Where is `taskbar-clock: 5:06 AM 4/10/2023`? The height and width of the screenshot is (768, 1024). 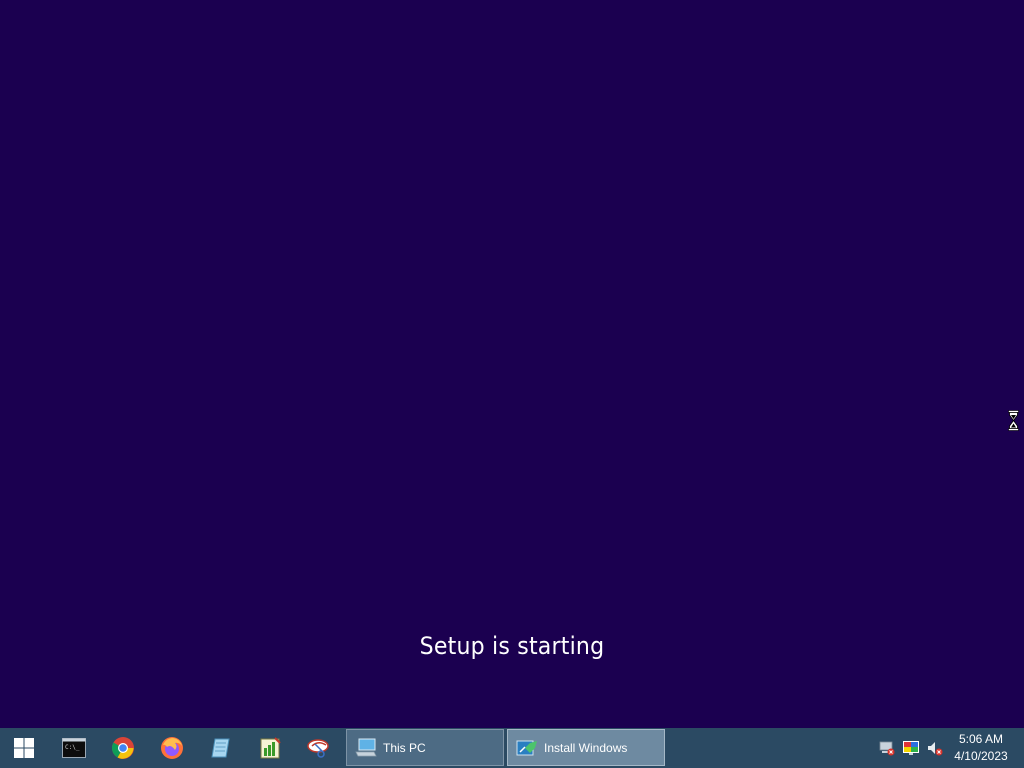 taskbar-clock: 5:06 AM 4/10/2023 is located at coordinates (981, 748).